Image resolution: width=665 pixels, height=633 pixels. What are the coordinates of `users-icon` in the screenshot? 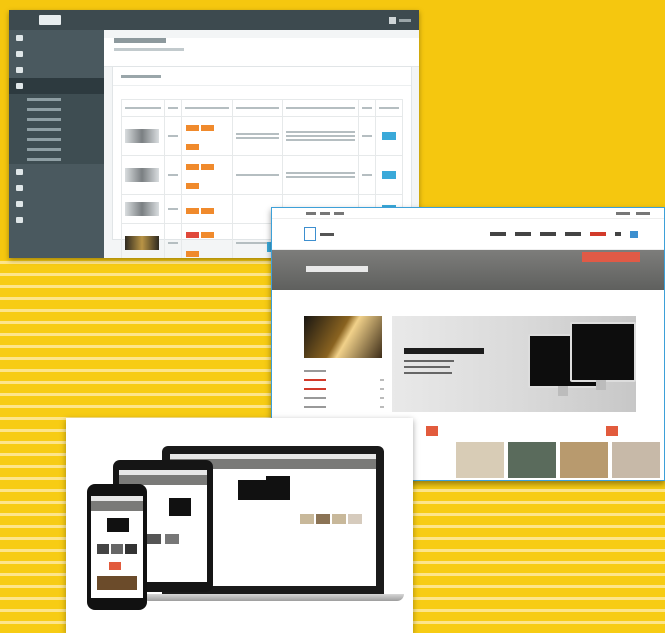 It's located at (19, 204).